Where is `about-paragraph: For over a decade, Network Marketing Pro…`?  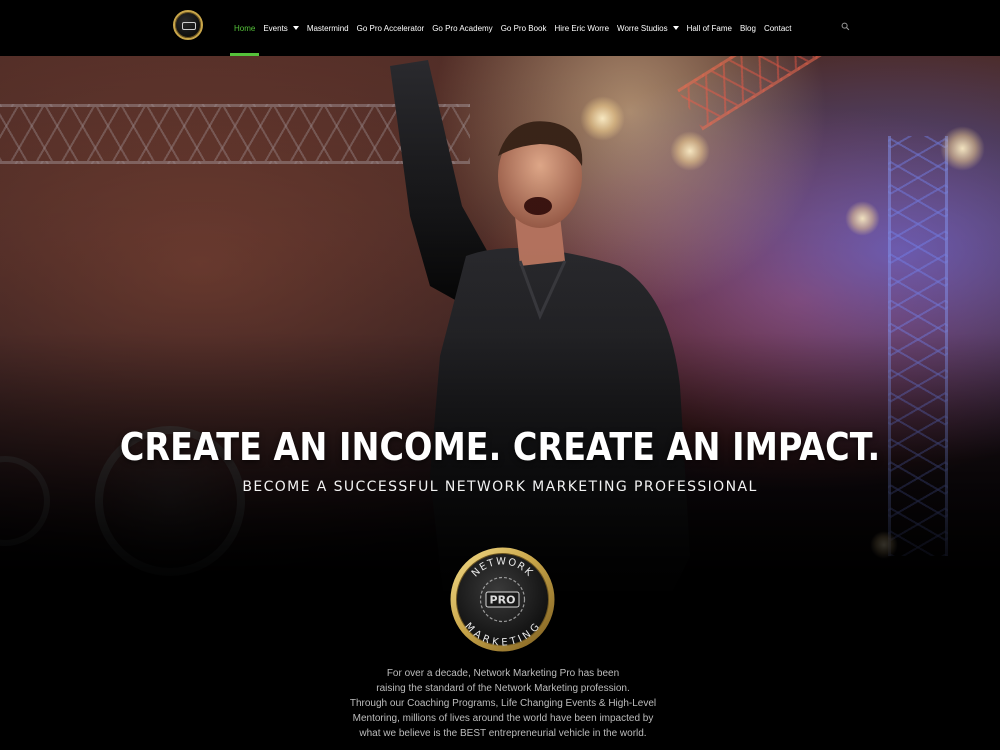
about-paragraph: For over a decade, Network Marketing Pro… is located at coordinates (503, 703).